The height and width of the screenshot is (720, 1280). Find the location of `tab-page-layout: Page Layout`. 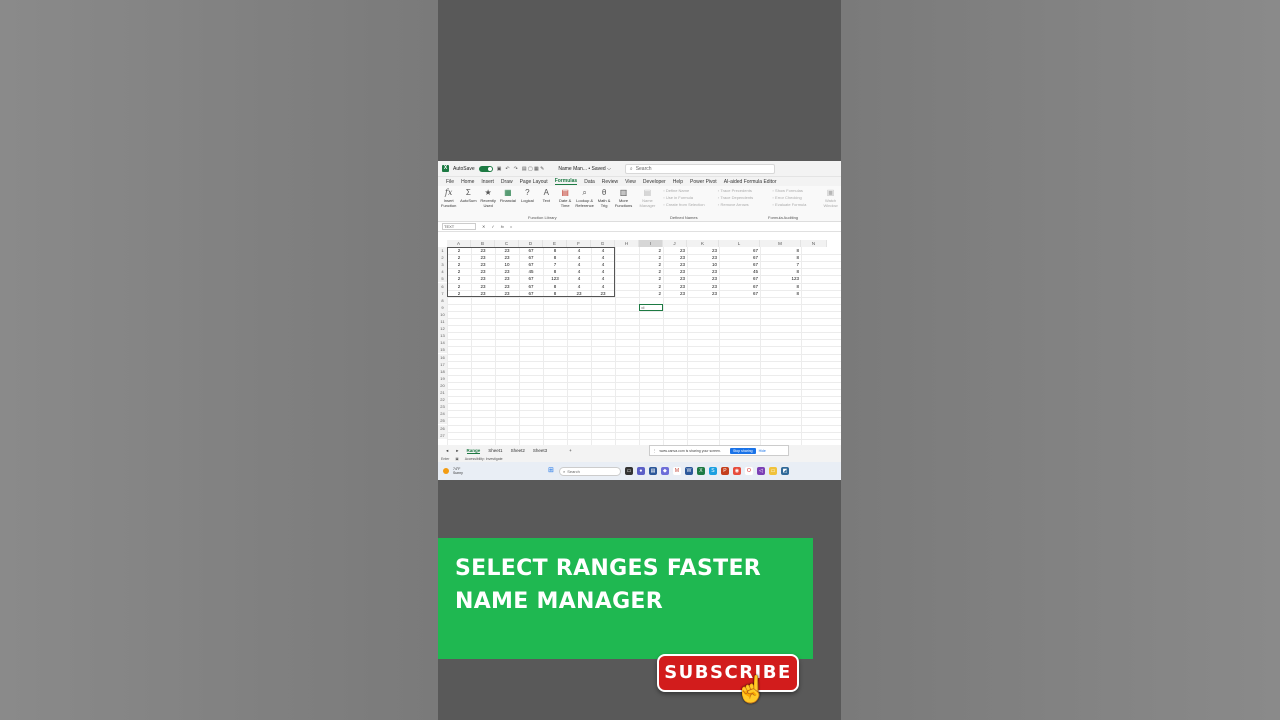

tab-page-layout: Page Layout is located at coordinates (534, 182).